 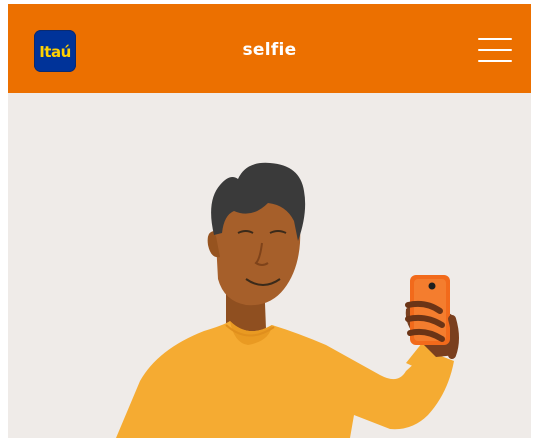 I want to click on menu-button, so click(x=496, y=50).